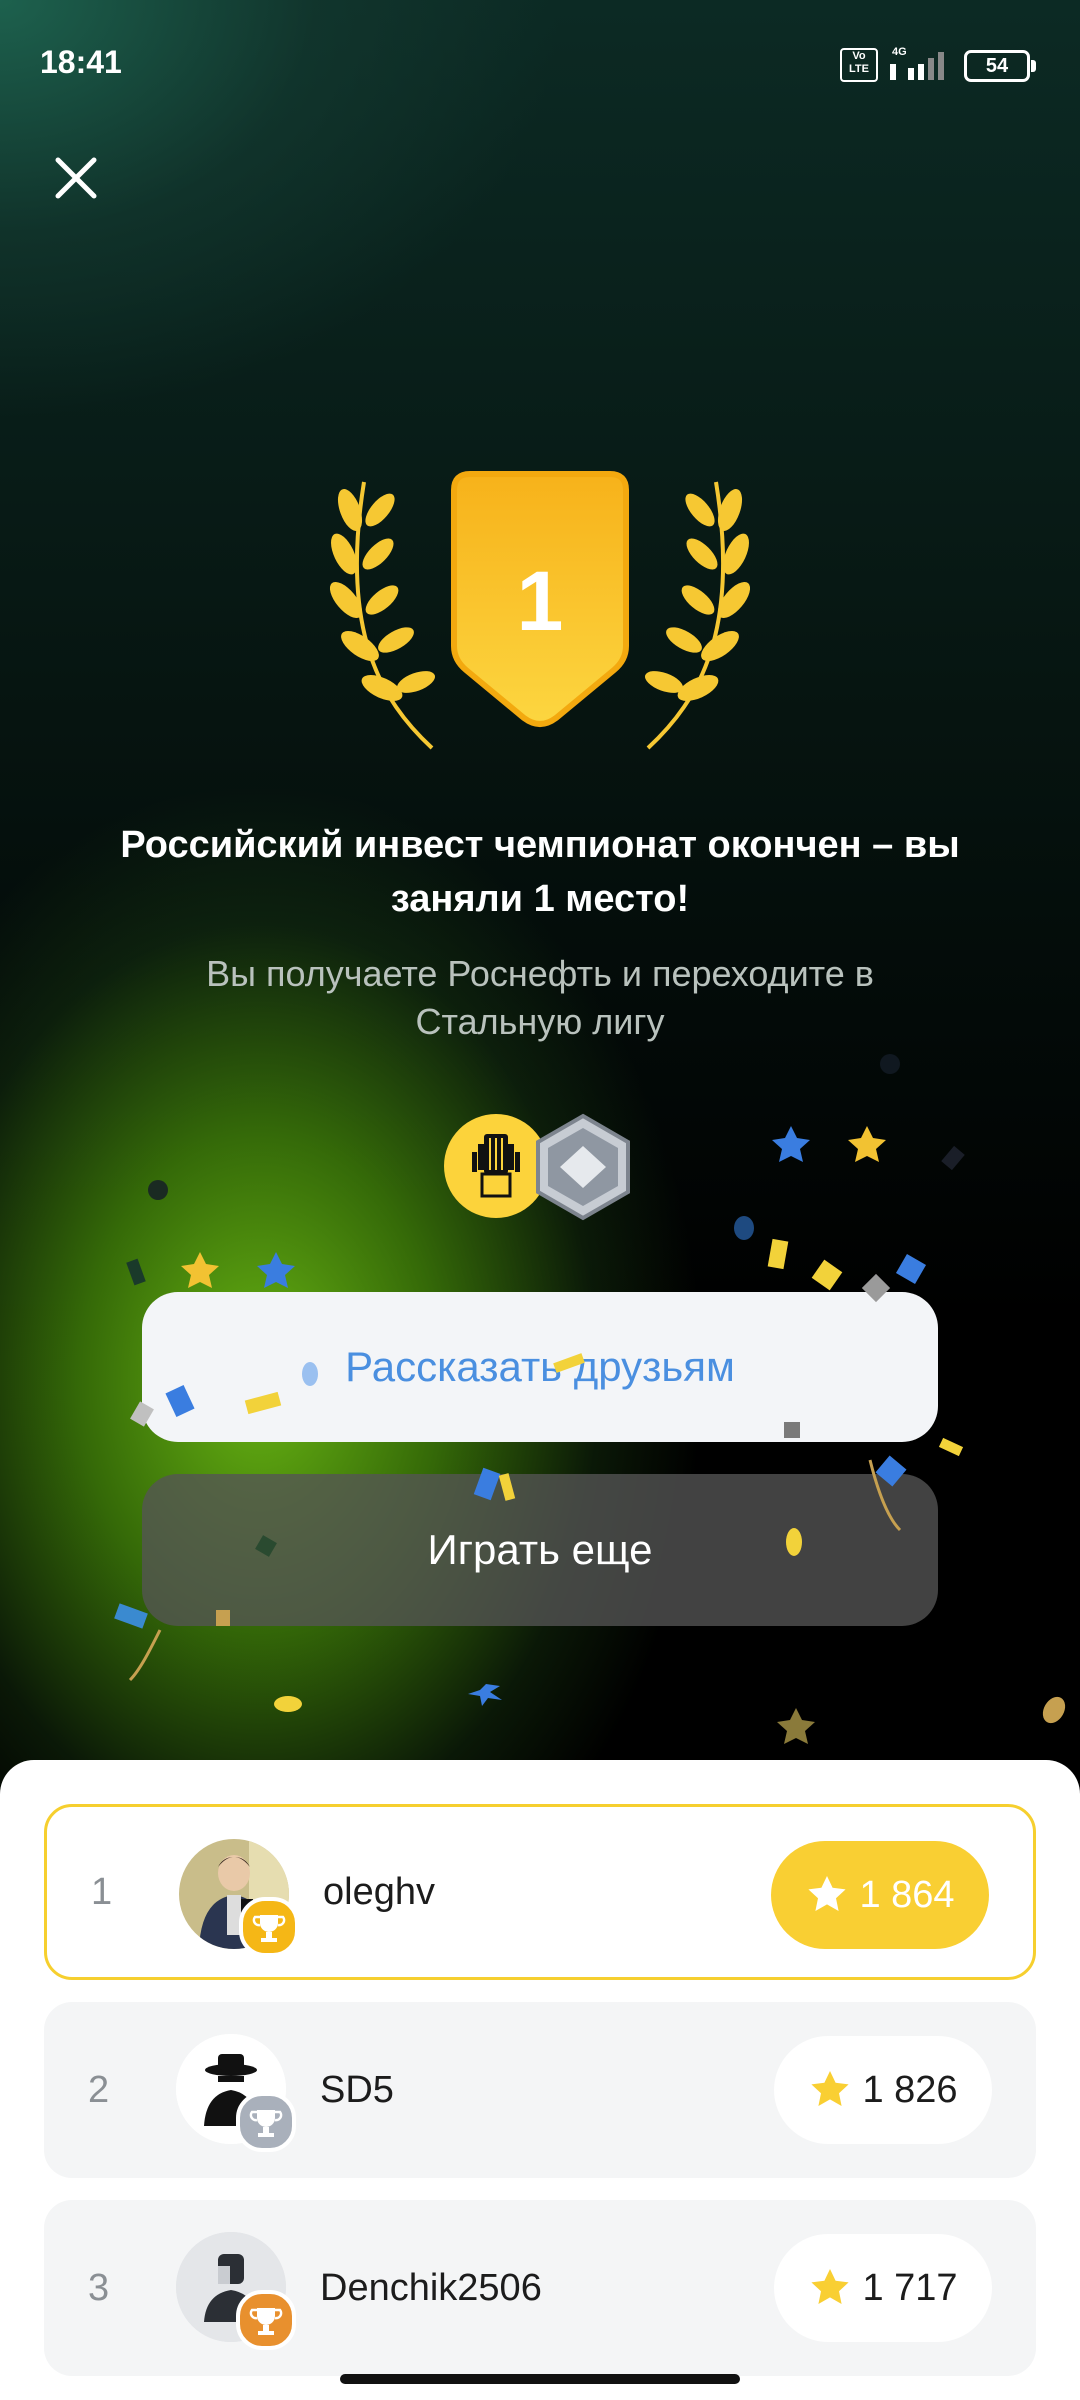  I want to click on rank-number: 3, so click(99, 2287).